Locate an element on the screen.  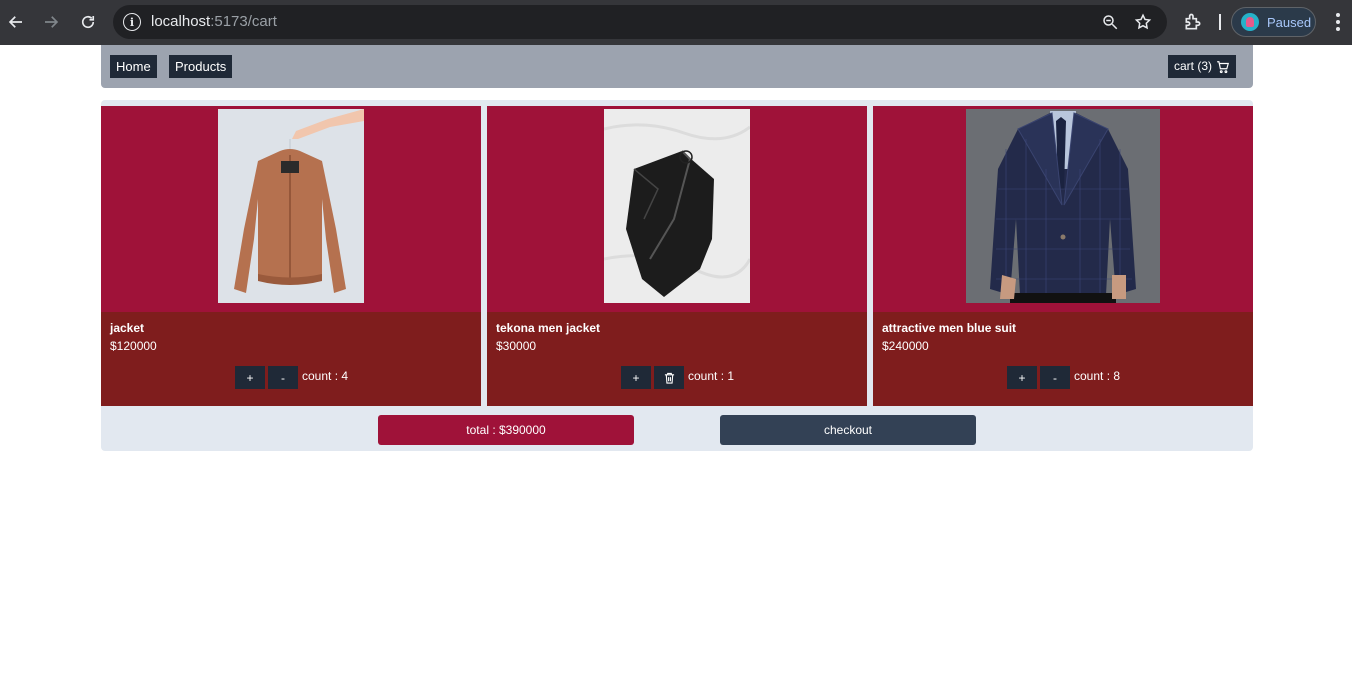
profile-status: Paused is located at coordinates (1289, 22).